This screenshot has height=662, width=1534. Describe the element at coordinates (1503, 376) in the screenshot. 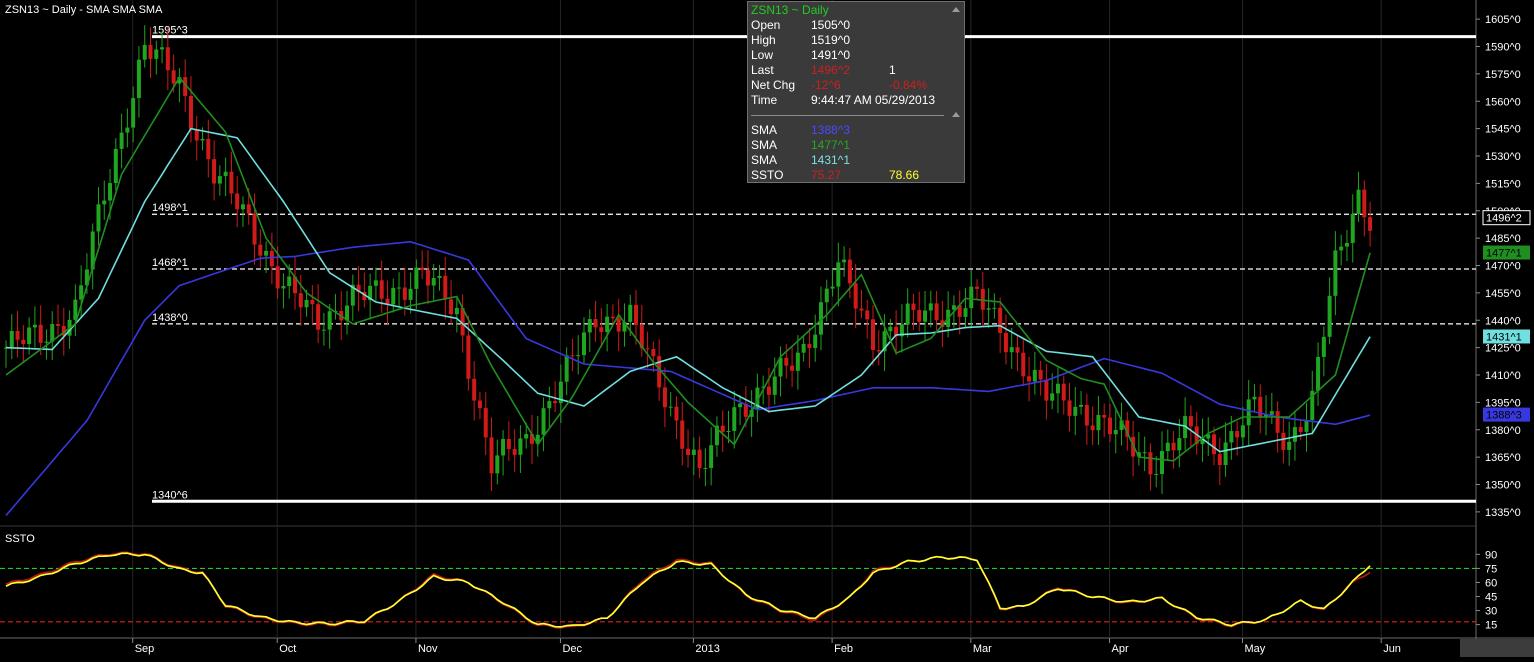

I see `price-tick-label: 1410^0` at that location.